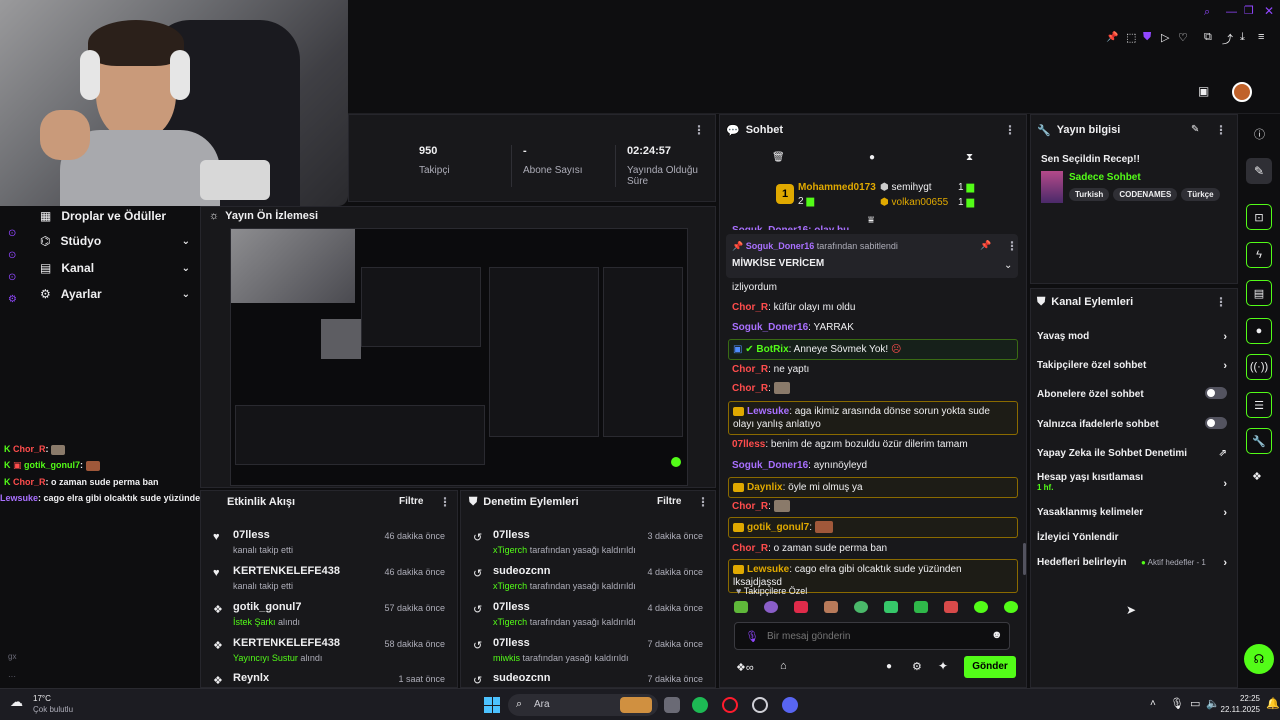 This screenshot has height=720, width=1280. Describe the element at coordinates (906, 187) in the screenshot. I see `leaderboard-second: ⬢ semihygt` at that location.